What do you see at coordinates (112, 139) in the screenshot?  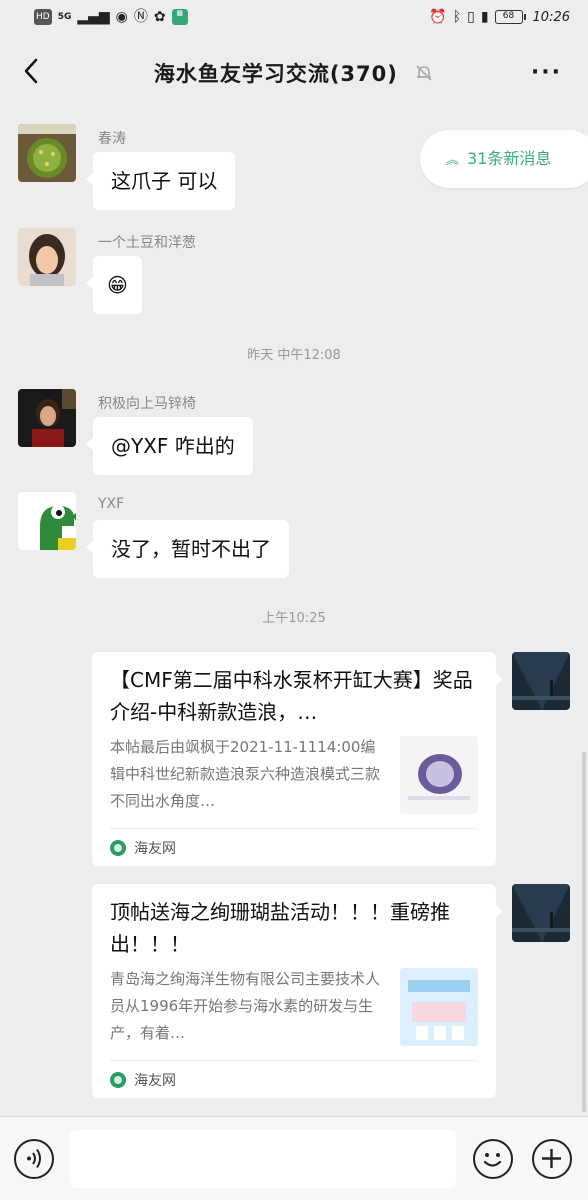 I see `sender-name: 春涛` at bounding box center [112, 139].